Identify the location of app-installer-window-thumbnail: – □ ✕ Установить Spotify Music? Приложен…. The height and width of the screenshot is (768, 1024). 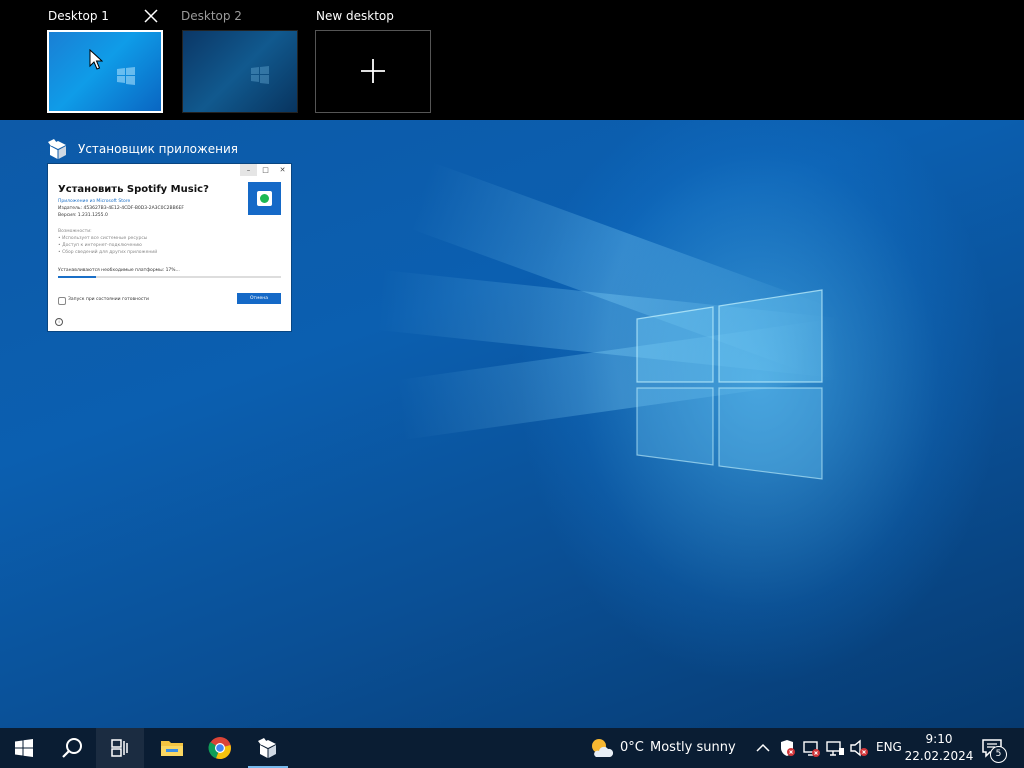
(169, 247).